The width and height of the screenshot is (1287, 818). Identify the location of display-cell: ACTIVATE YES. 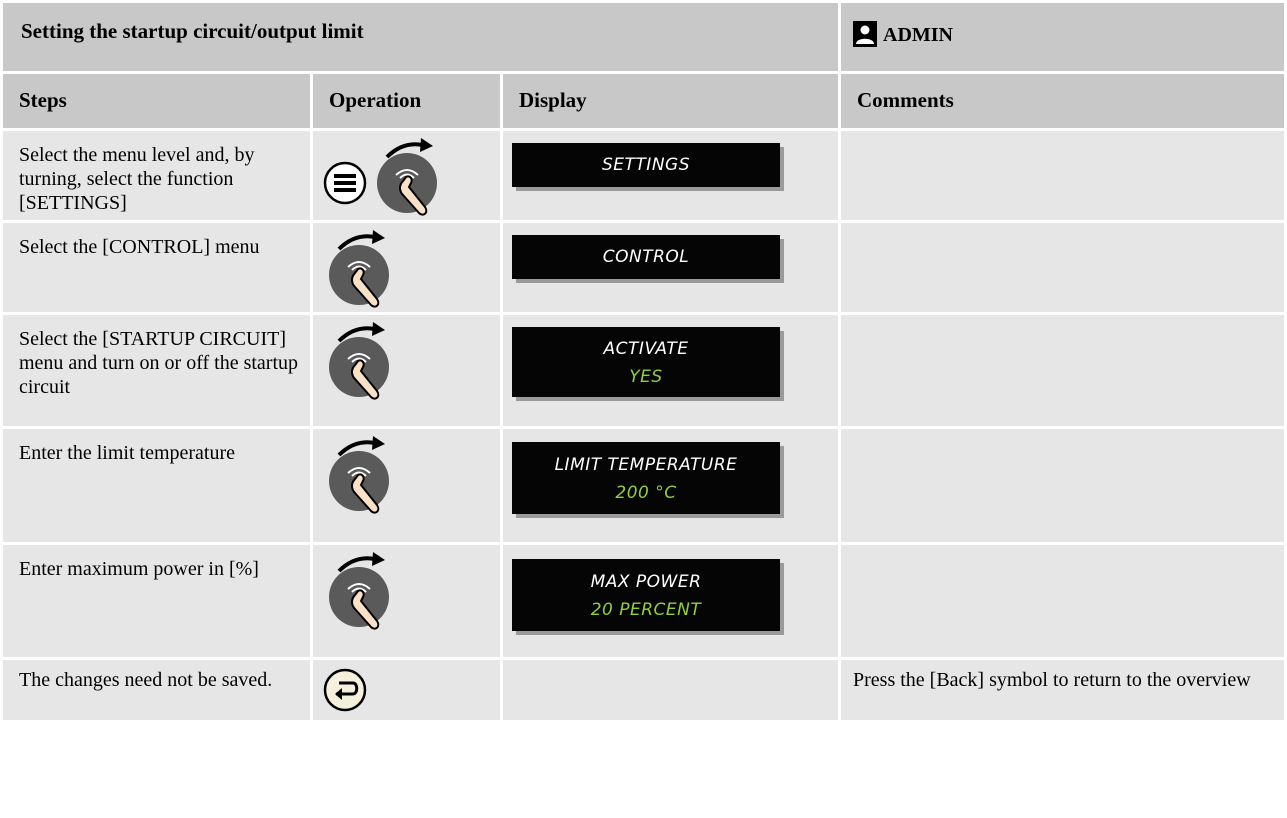
(670, 370).